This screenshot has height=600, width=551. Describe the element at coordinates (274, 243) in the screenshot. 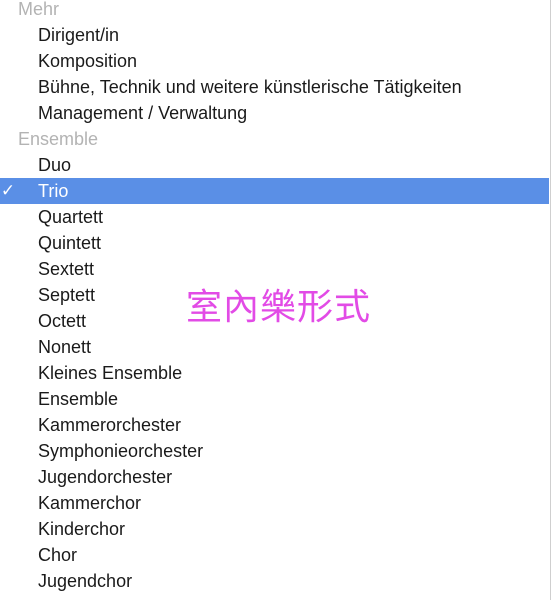

I see `menu-item-quintett: Quintett` at that location.